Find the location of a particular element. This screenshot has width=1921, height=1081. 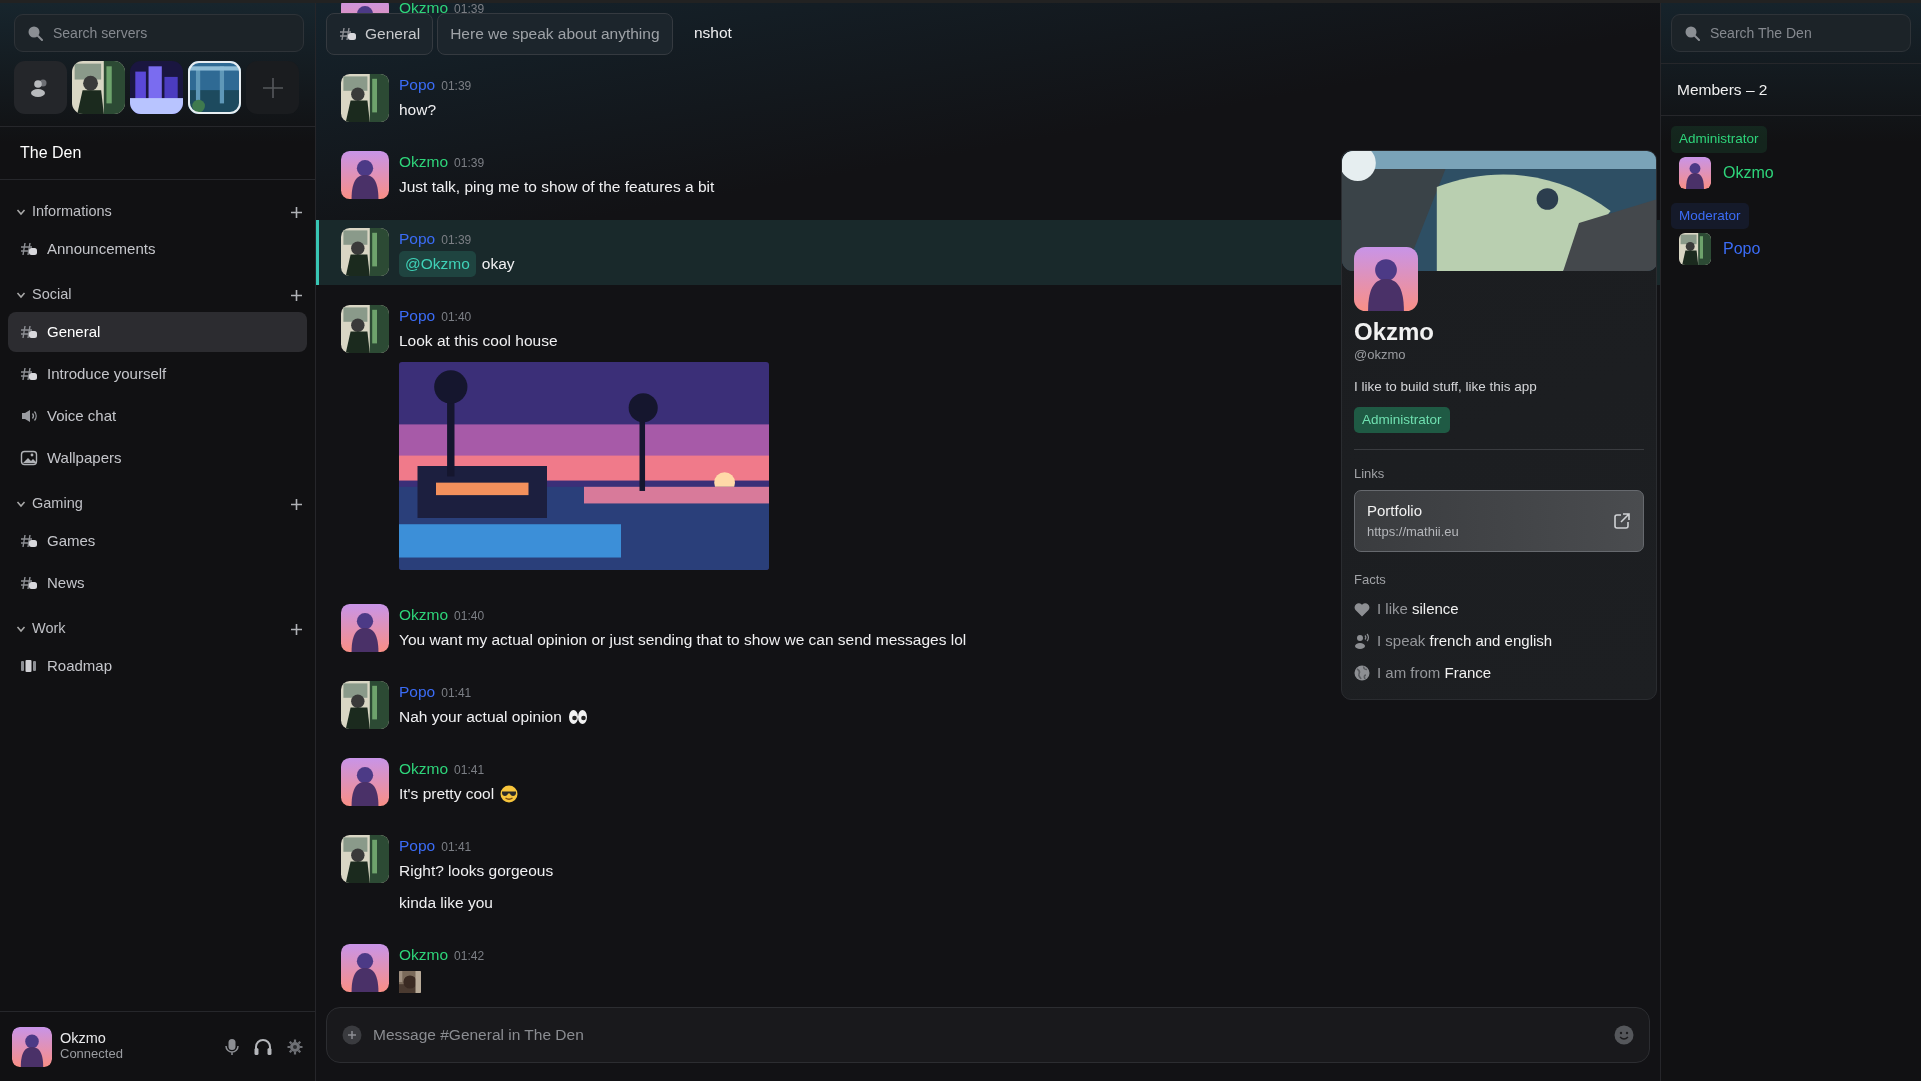

channel-item: Games is located at coordinates (157, 541).